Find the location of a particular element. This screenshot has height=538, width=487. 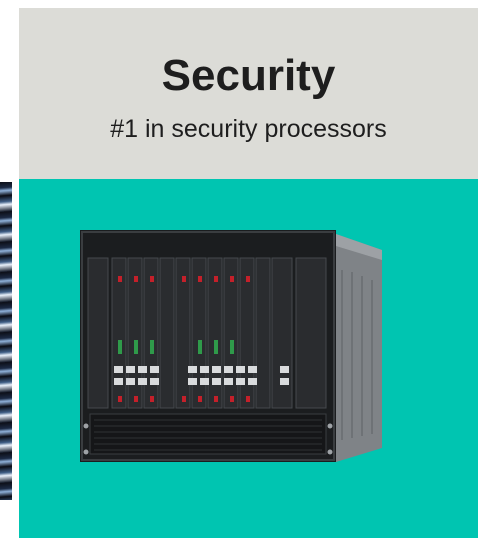

card-subtitle: #1 in security processors is located at coordinates (248, 129).